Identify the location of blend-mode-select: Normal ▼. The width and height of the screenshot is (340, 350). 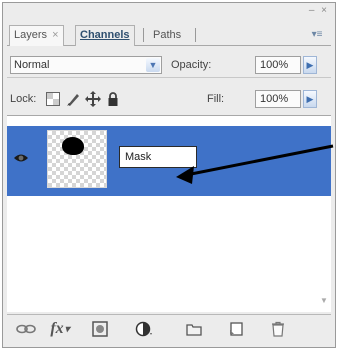
(86, 65).